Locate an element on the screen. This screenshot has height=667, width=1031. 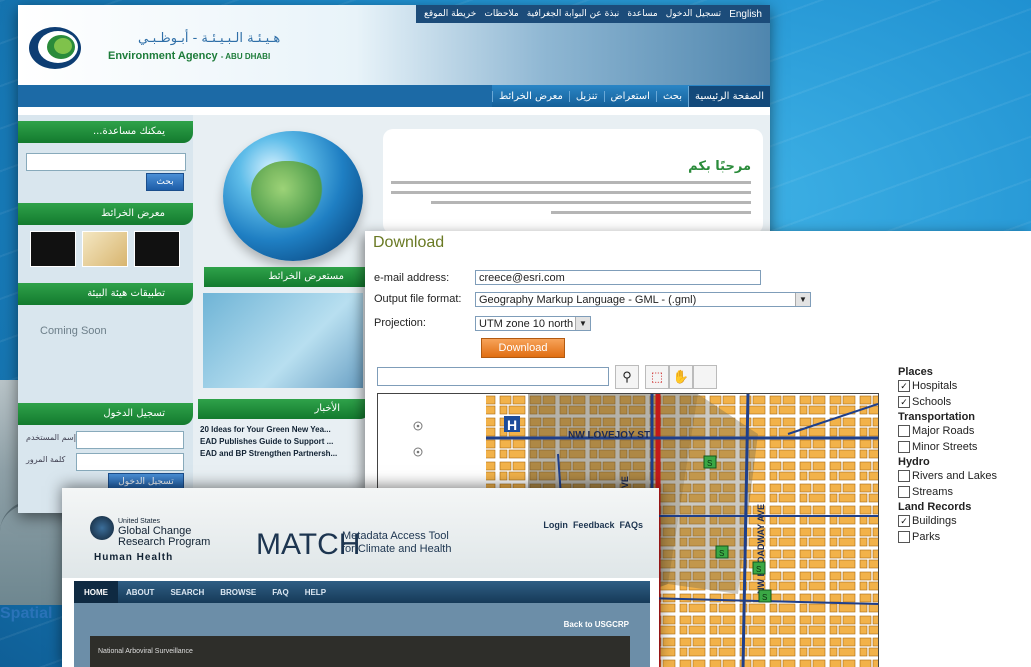
nav-home: HOME is located at coordinates (96, 592).